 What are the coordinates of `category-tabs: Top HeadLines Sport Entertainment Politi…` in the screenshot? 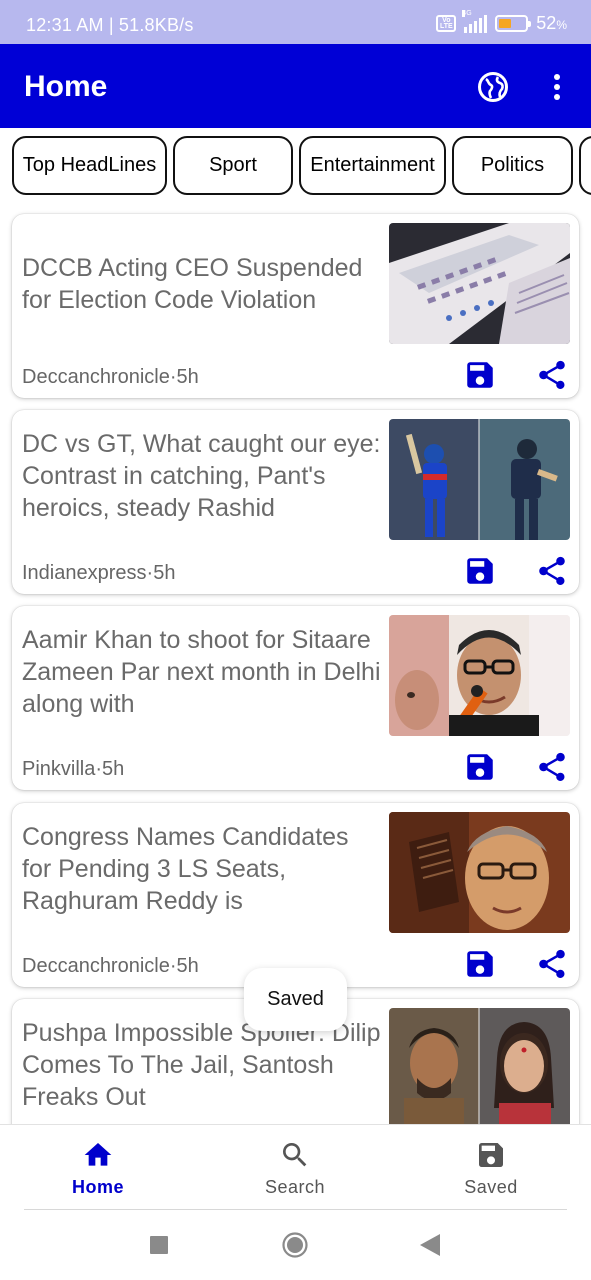 It's located at (295, 167).